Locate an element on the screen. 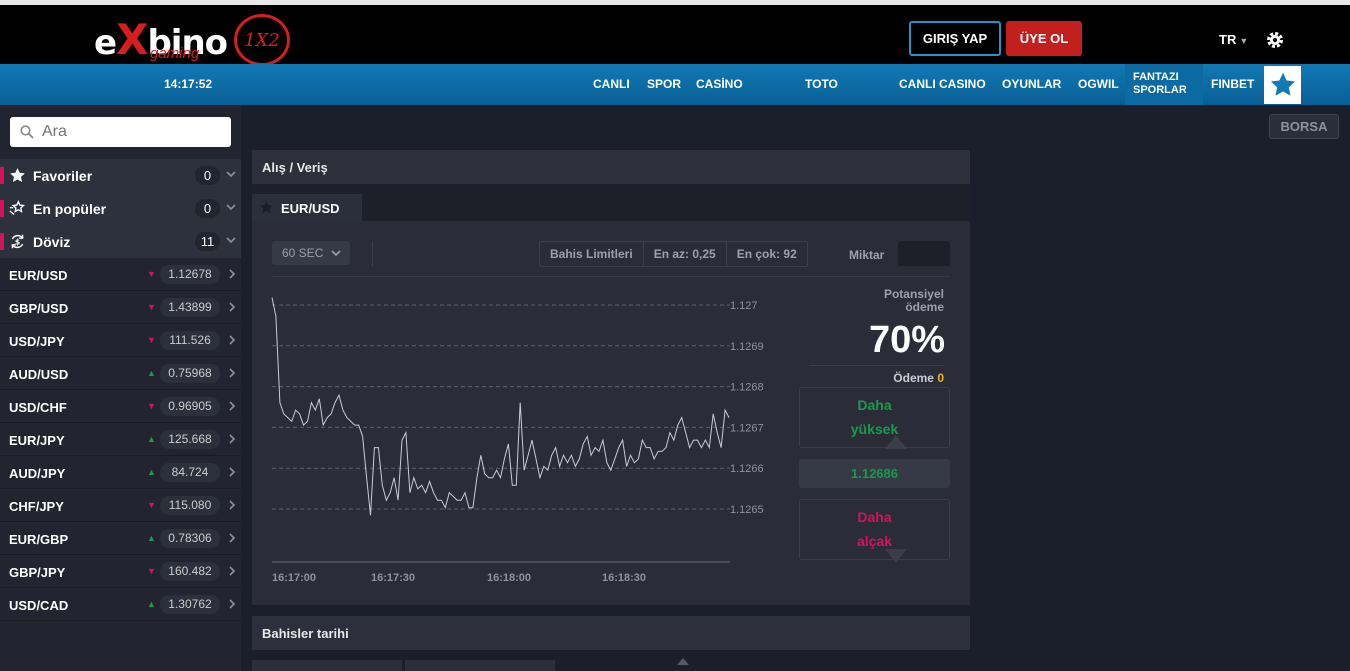 Image resolution: width=1350 pixels, height=671 pixels. top-header: eXbino gaming 1X2 GIRIŞ YAP ÜYE OL TR ▼ is located at coordinates (675, 33).